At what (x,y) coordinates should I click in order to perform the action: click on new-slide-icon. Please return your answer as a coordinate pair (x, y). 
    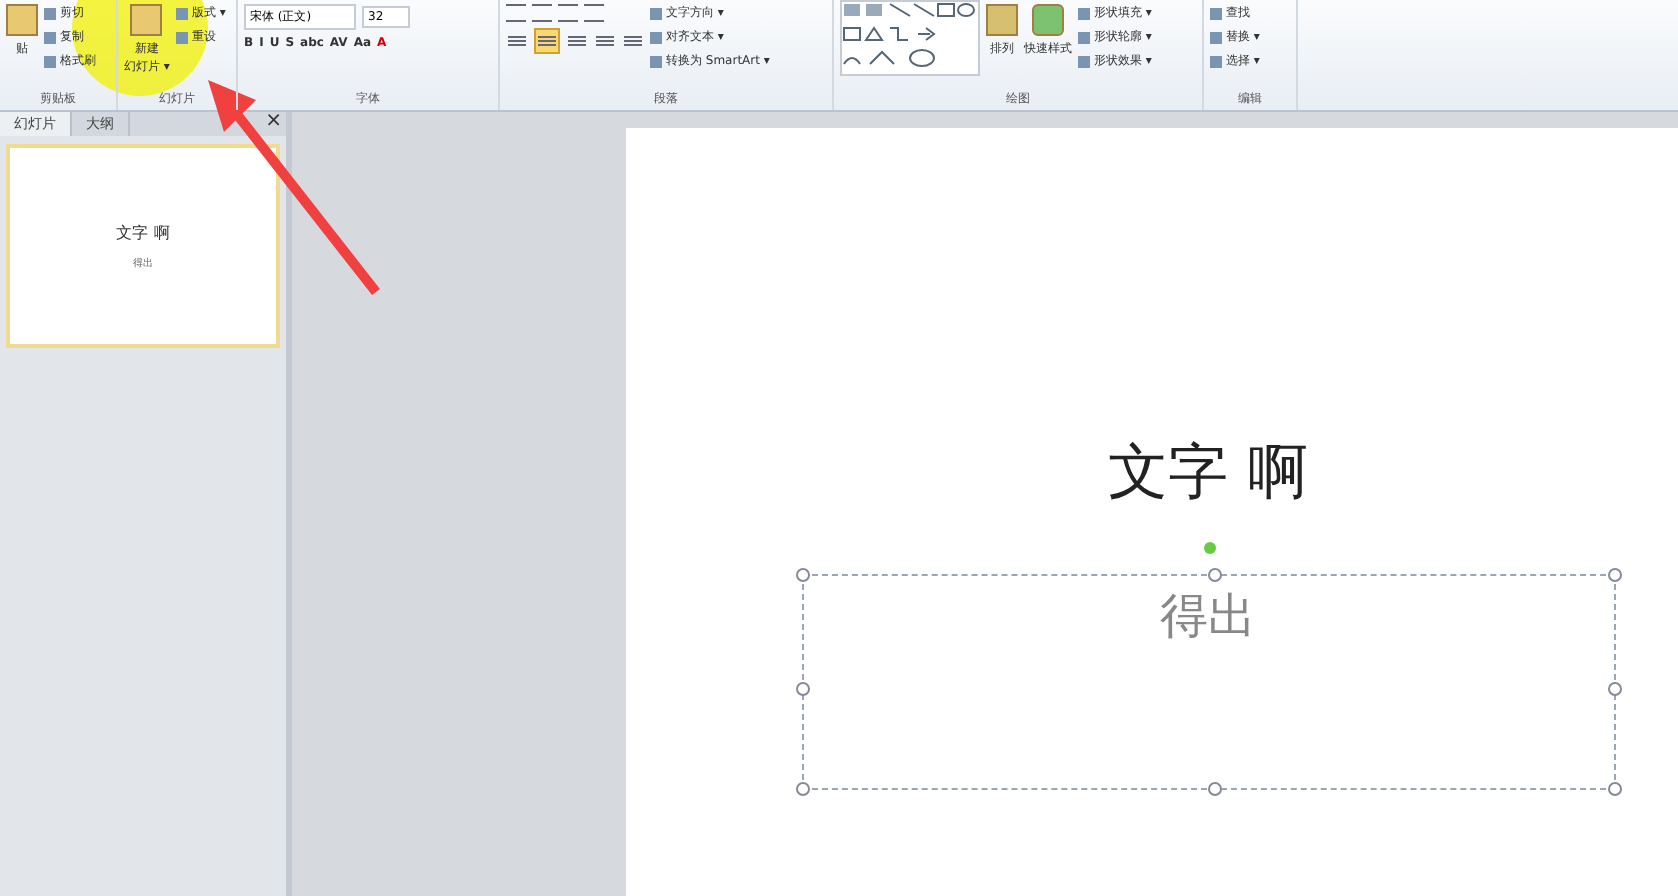
    Looking at the image, I should click on (146, 20).